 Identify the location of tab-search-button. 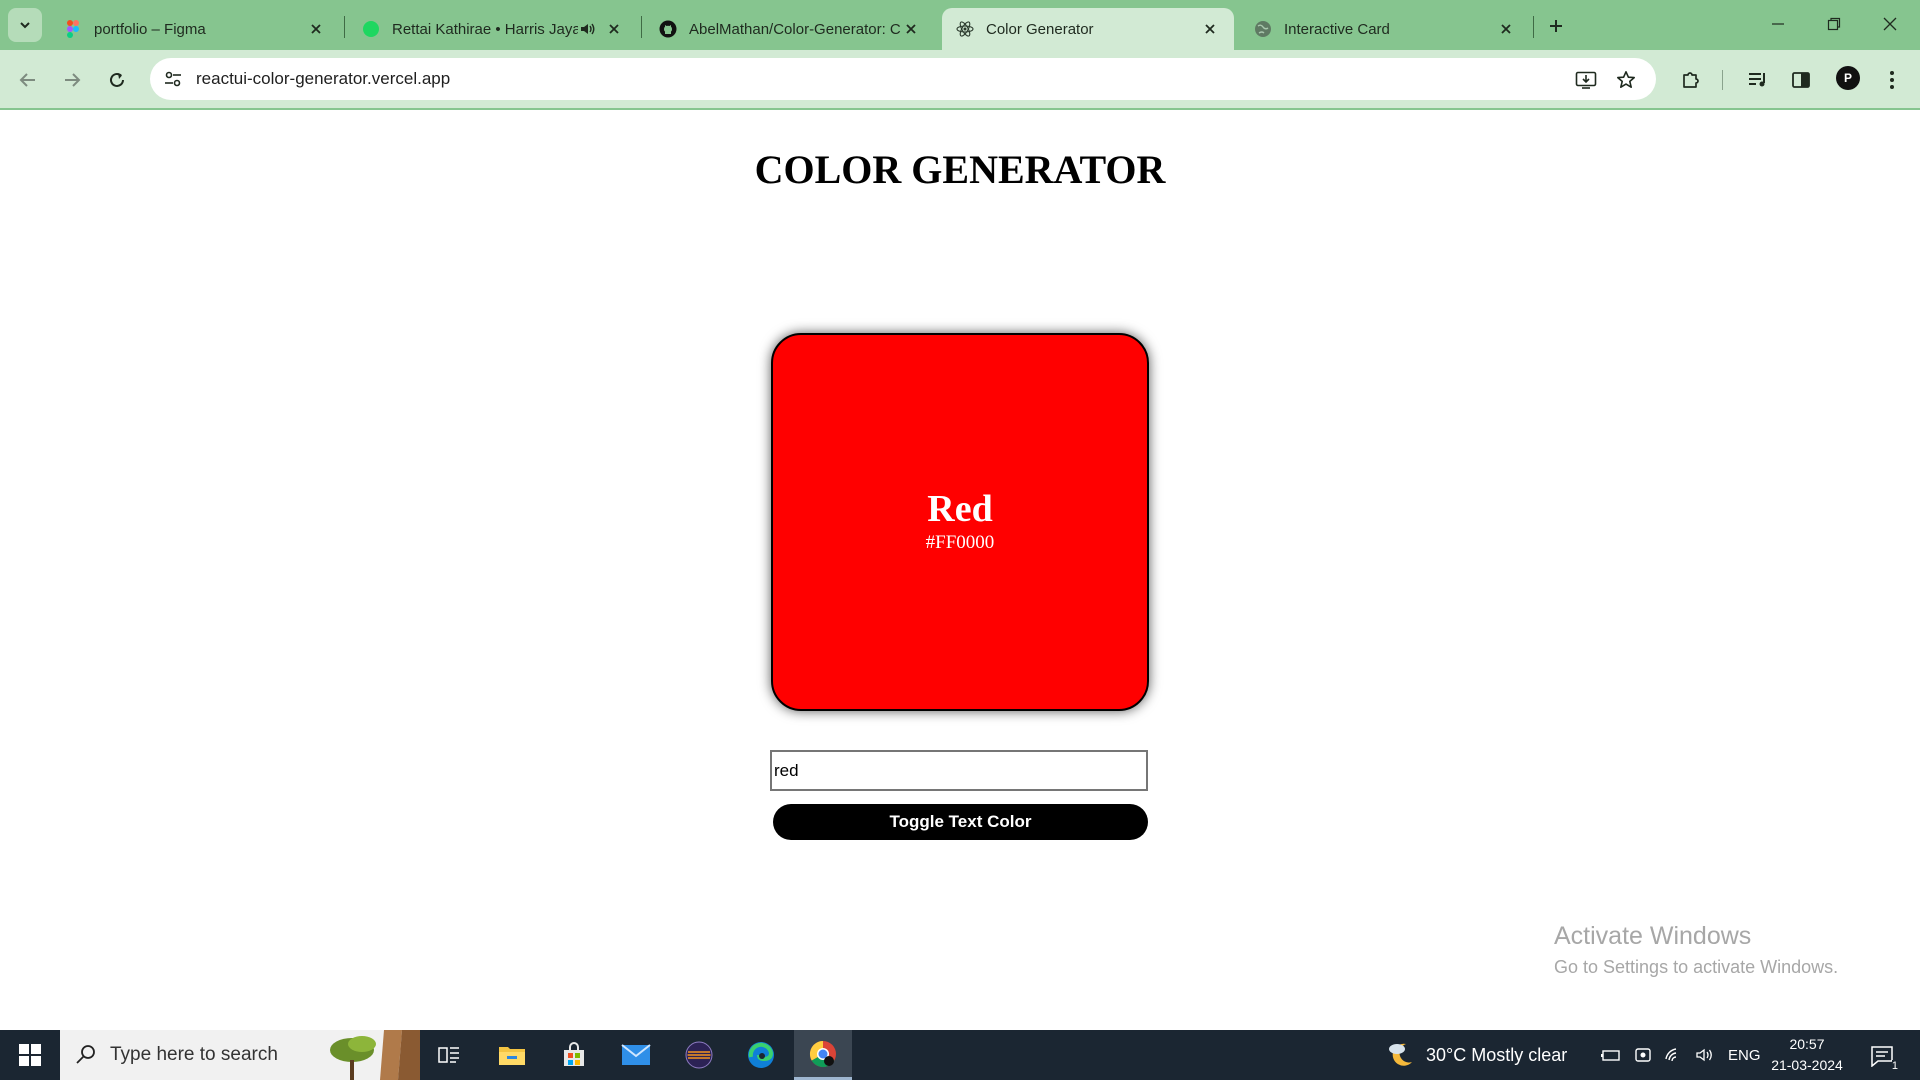
(25, 25).